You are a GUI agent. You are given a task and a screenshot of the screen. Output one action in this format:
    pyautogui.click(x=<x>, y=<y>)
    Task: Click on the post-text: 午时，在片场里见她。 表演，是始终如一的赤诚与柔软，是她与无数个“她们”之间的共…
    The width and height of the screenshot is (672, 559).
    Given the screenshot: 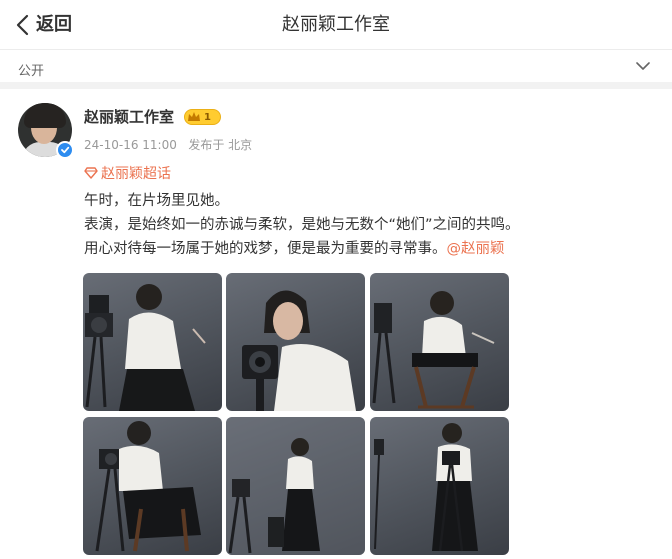 What is the action you would take?
    pyautogui.click(x=371, y=225)
    